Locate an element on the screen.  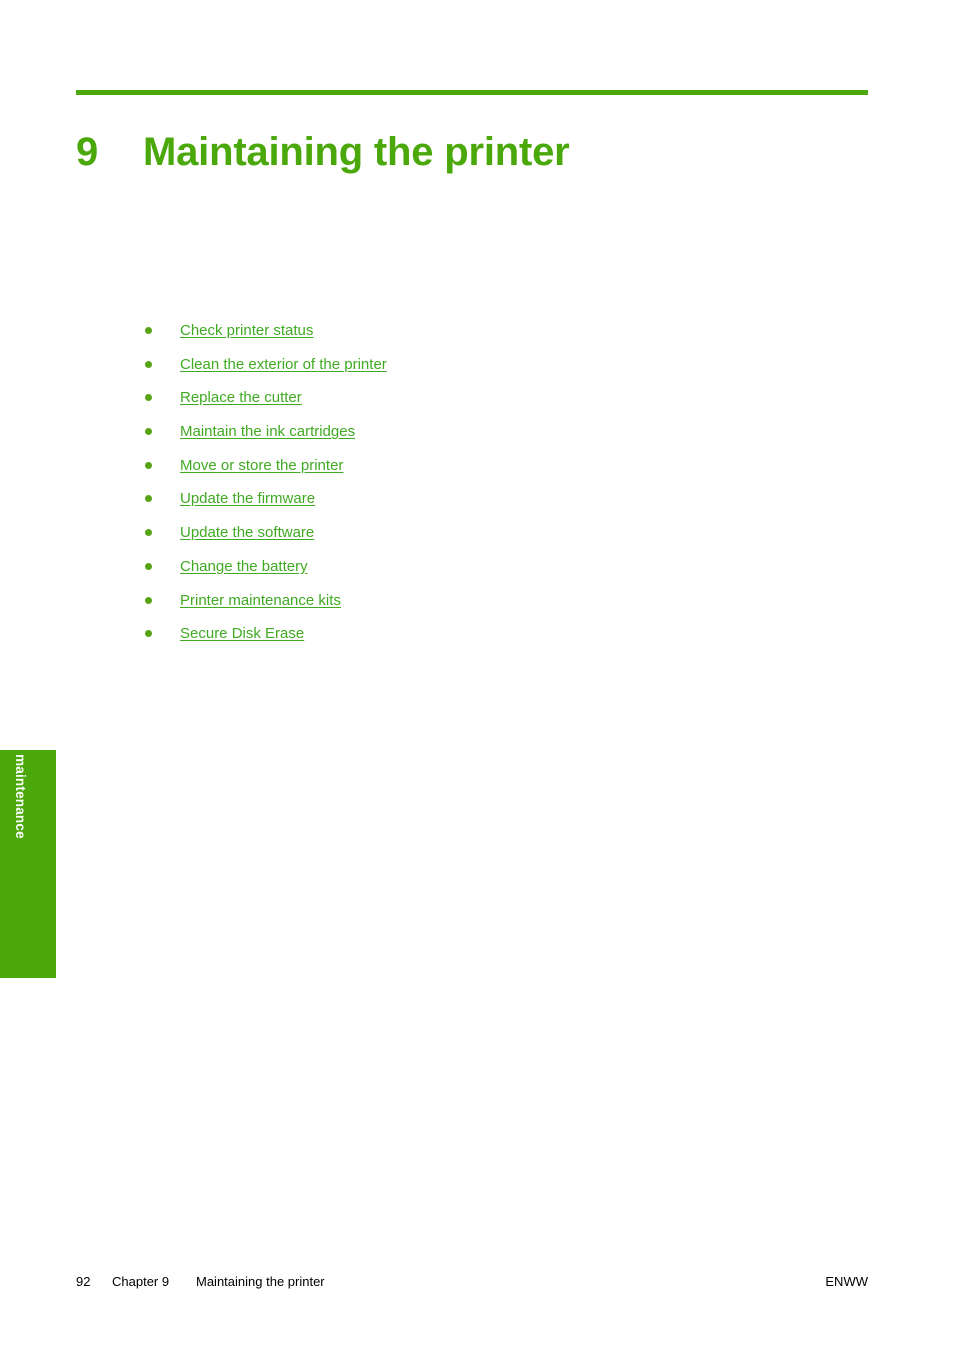
list-item: Printer maintenance kits is located at coordinates (492, 607).